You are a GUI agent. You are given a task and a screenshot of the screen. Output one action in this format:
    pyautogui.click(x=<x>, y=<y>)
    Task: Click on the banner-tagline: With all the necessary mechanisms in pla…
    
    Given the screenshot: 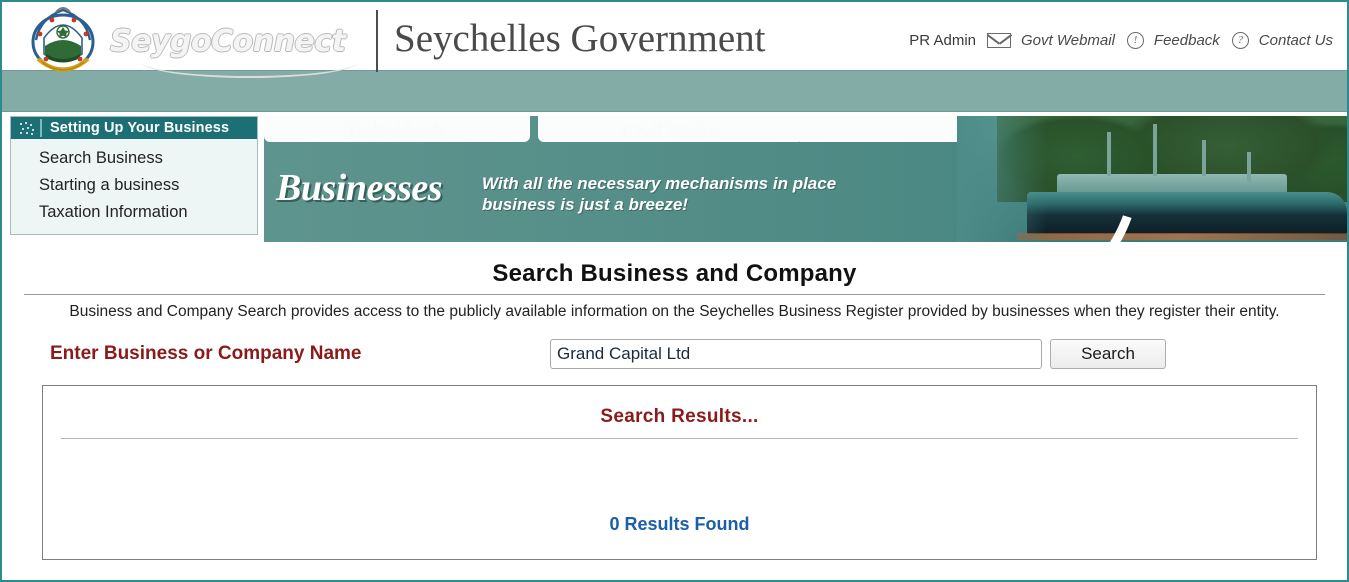 What is the action you would take?
    pyautogui.click(x=659, y=194)
    